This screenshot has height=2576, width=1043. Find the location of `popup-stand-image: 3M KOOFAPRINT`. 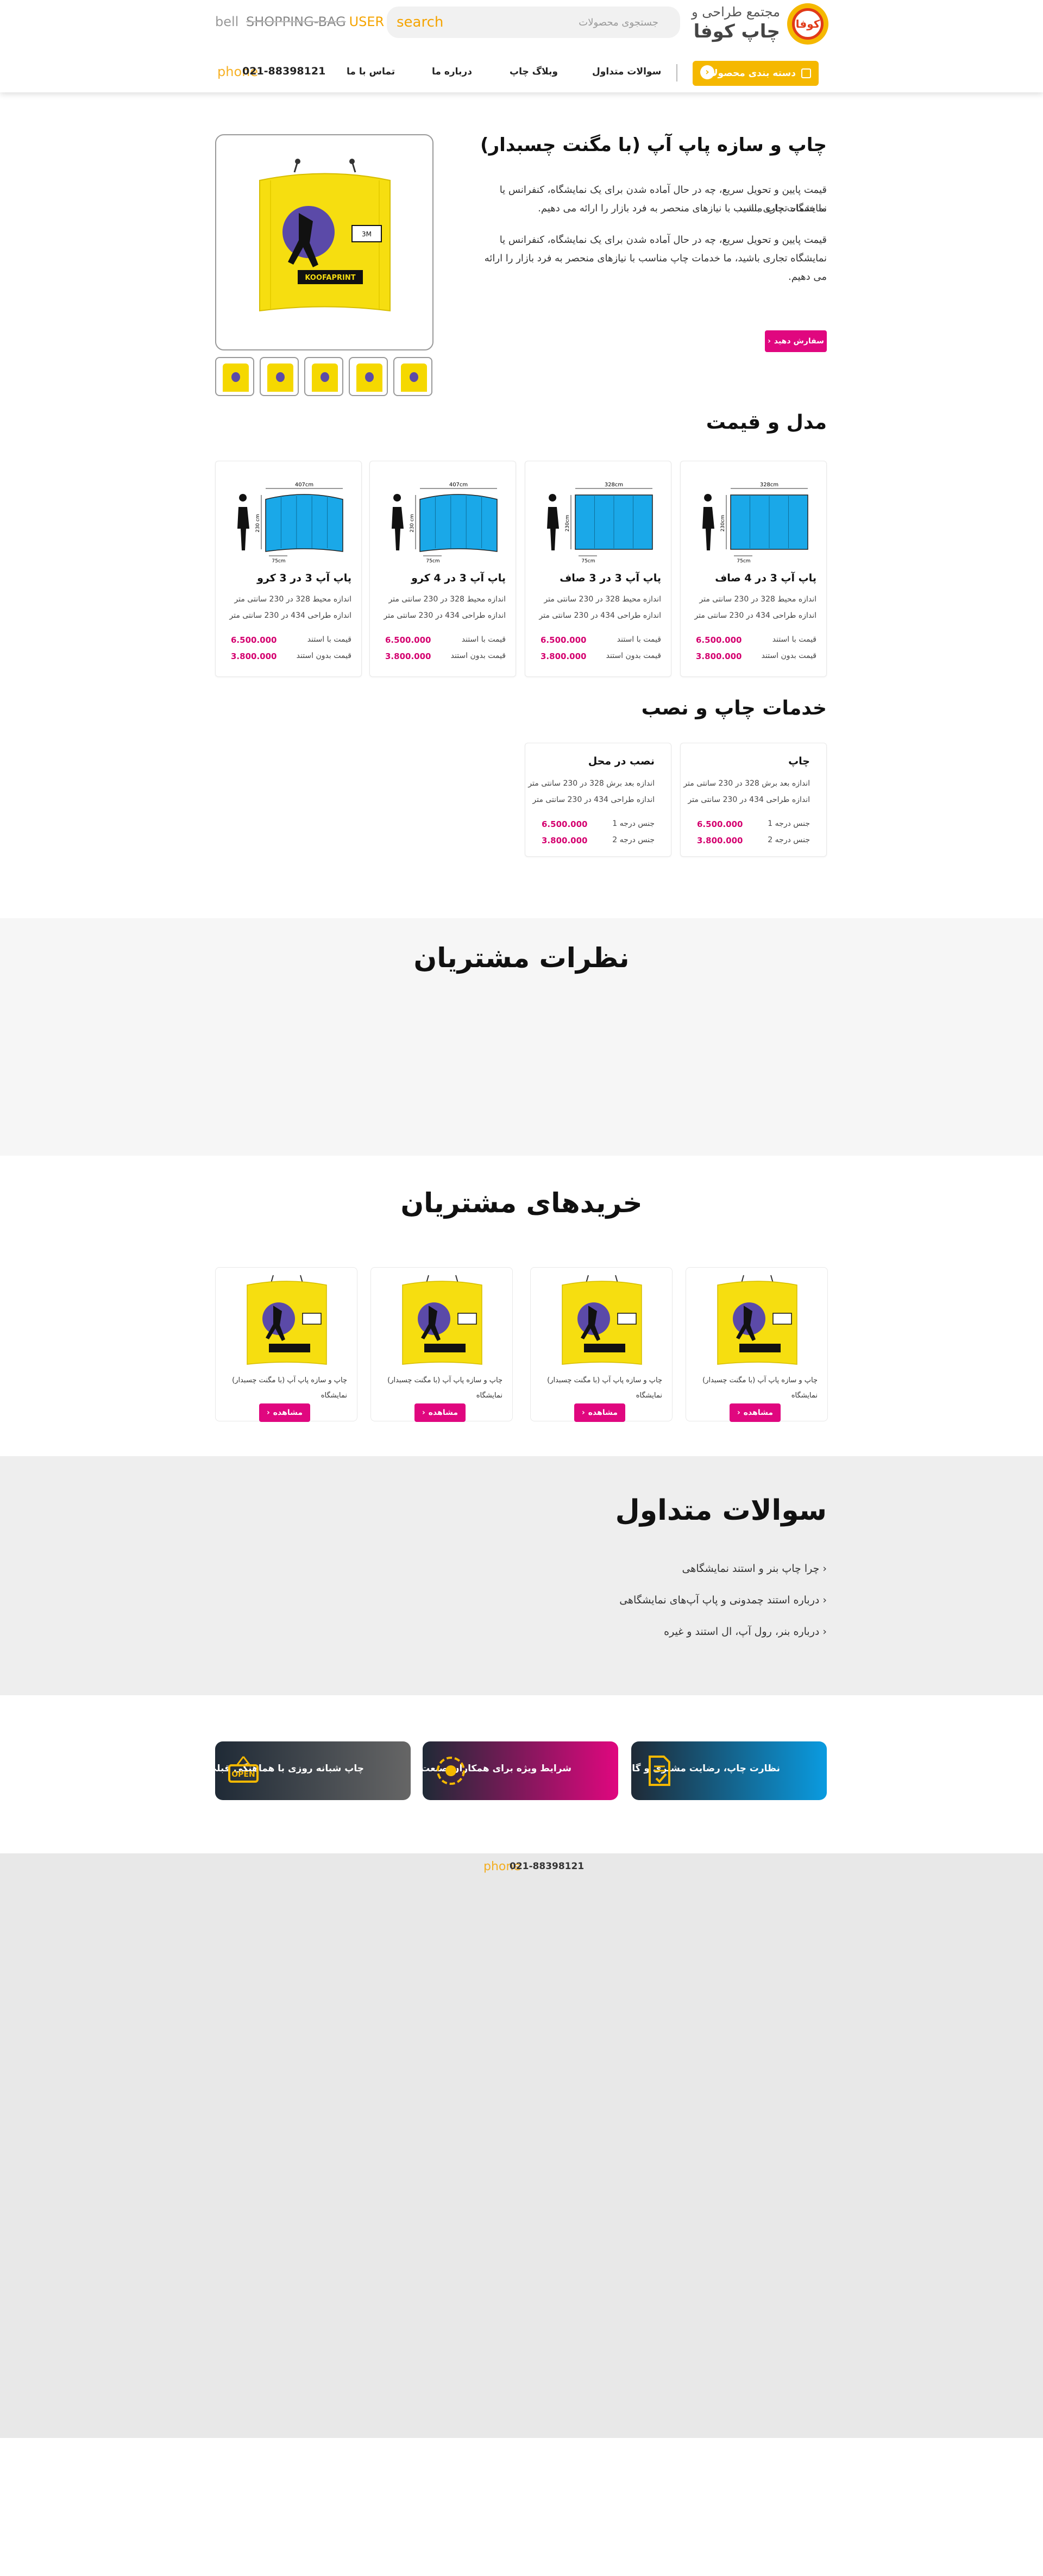

popup-stand-image: 3M KOOFAPRINT is located at coordinates (325, 235).